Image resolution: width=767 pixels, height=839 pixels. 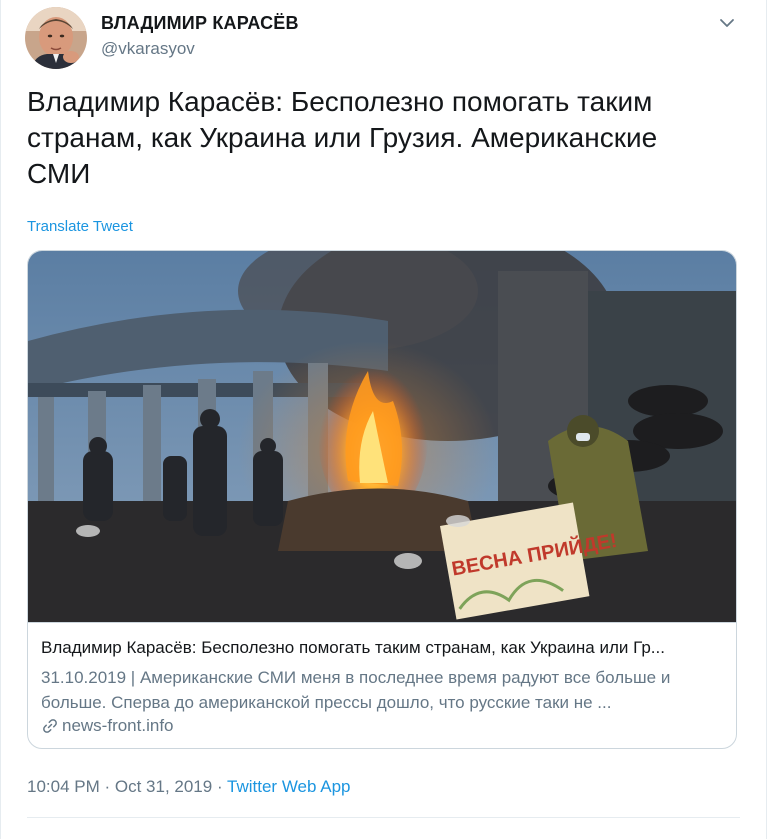 I want to click on divider, so click(x=383, y=817).